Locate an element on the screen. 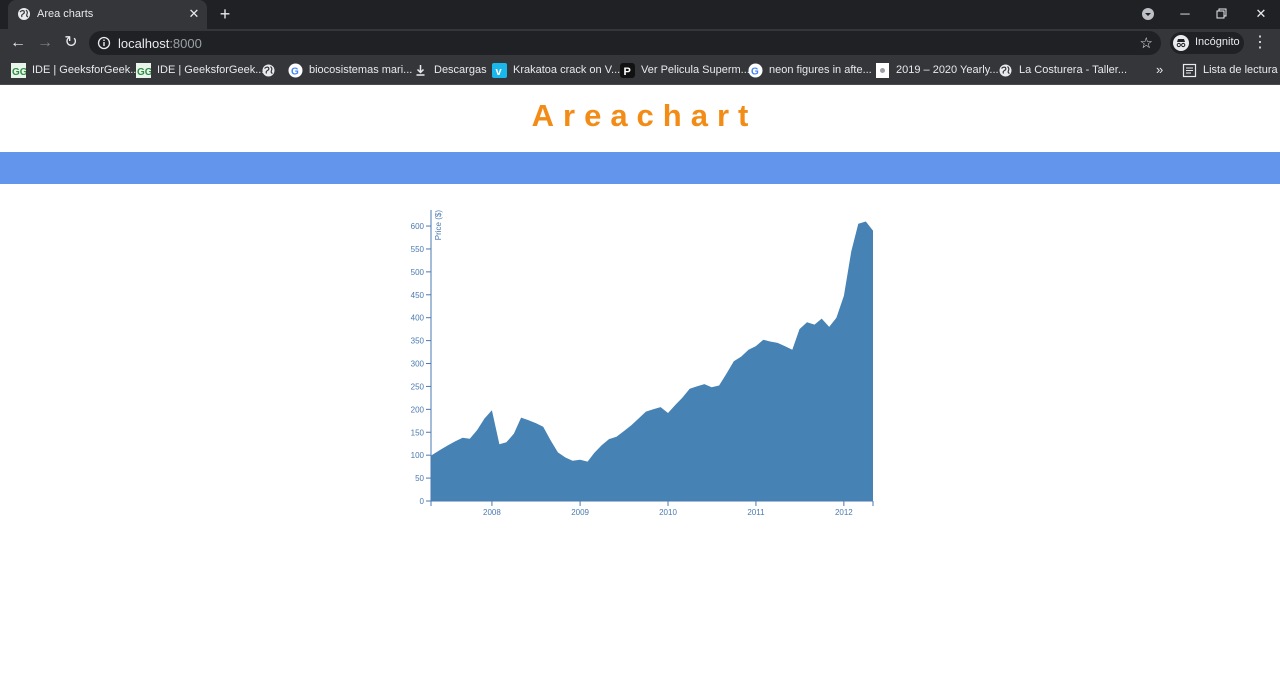 The image size is (1280, 686). tab-close-icon: ✕ is located at coordinates (194, 14).